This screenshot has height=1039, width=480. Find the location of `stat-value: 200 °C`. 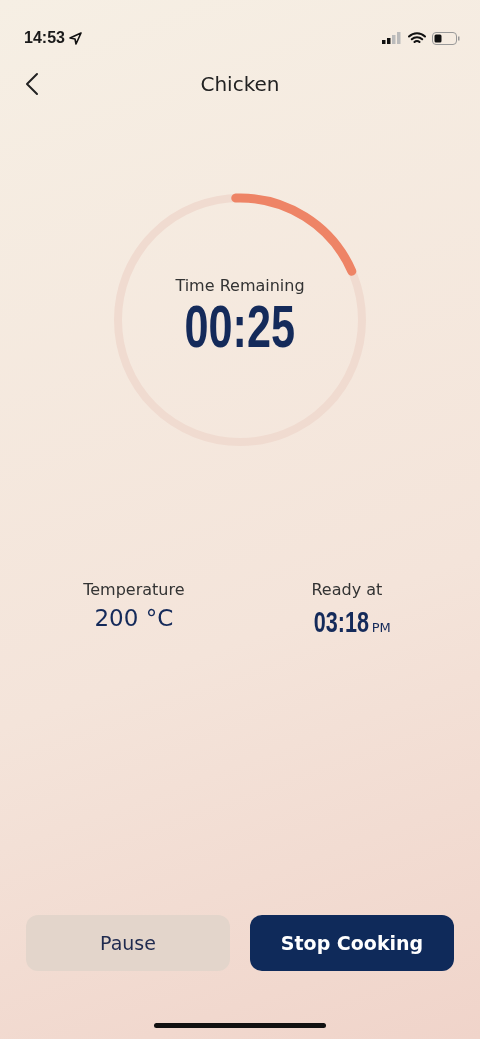

stat-value: 200 °C is located at coordinates (134, 618).